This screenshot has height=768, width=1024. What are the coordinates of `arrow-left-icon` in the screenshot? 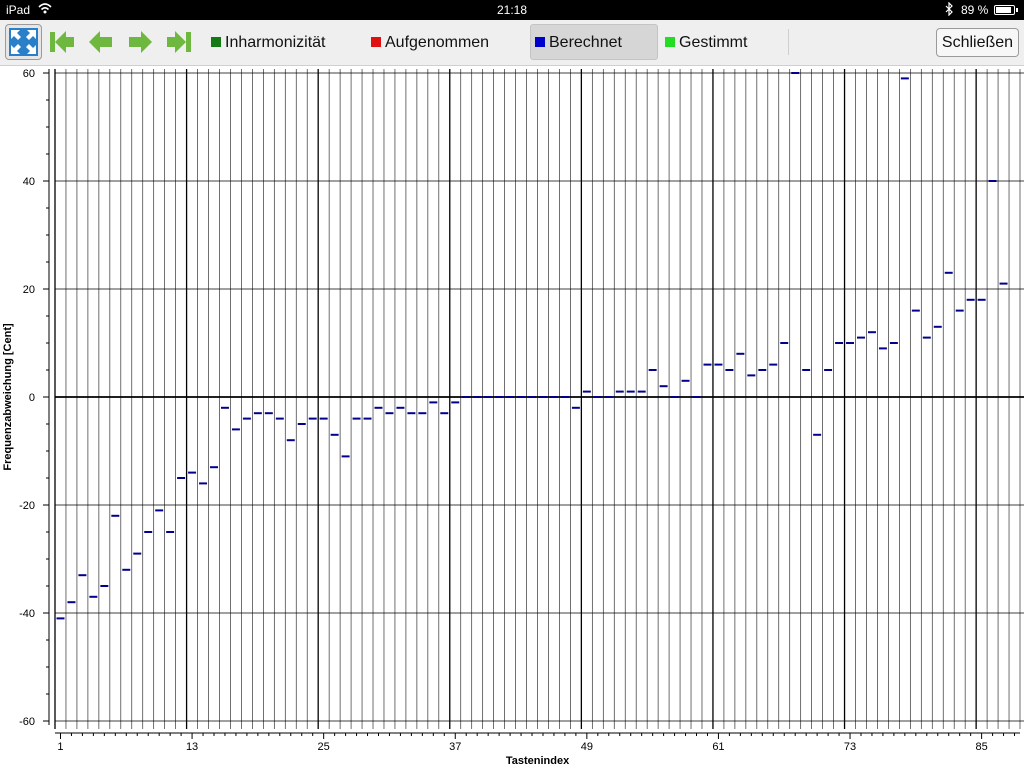 It's located at (101, 47).